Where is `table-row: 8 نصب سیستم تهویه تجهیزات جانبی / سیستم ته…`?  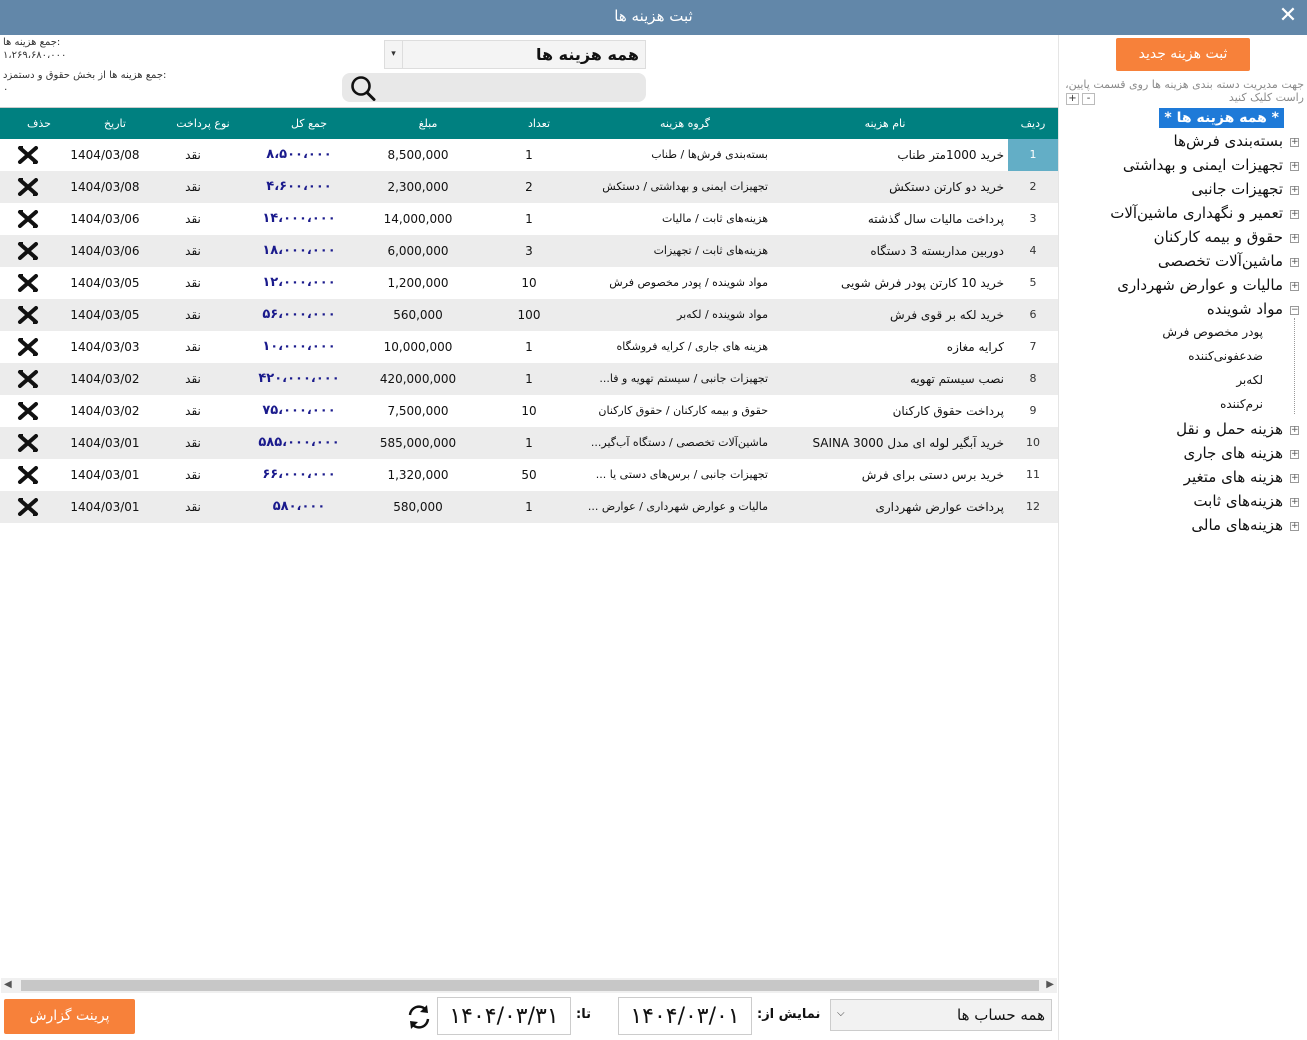 table-row: 8 نصب سیستم تهویه تجهیزات جانبی / سیستم ته… is located at coordinates (529, 379).